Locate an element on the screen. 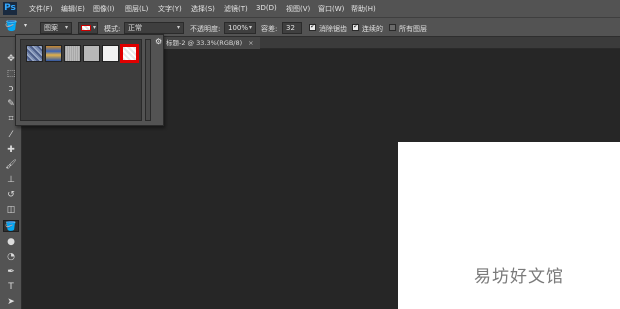  menu-file: 文件(F) is located at coordinates (41, 9).